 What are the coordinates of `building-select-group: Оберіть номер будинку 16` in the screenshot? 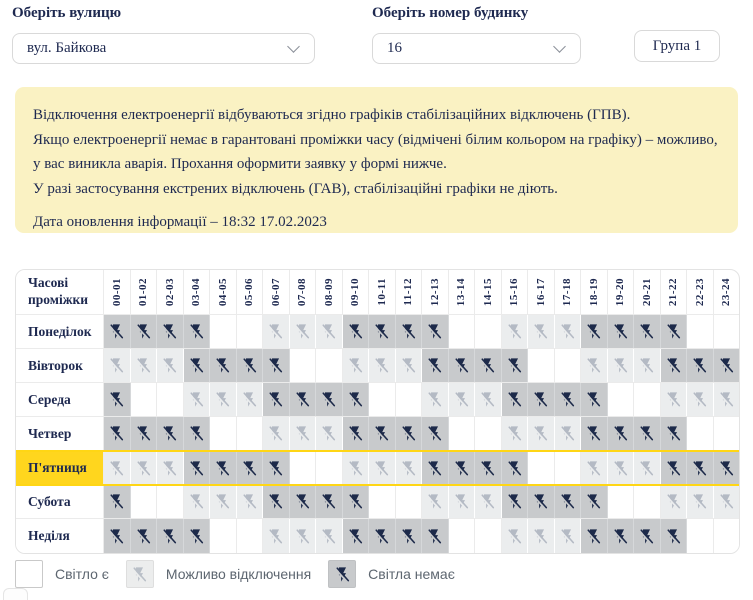 It's located at (476, 34).